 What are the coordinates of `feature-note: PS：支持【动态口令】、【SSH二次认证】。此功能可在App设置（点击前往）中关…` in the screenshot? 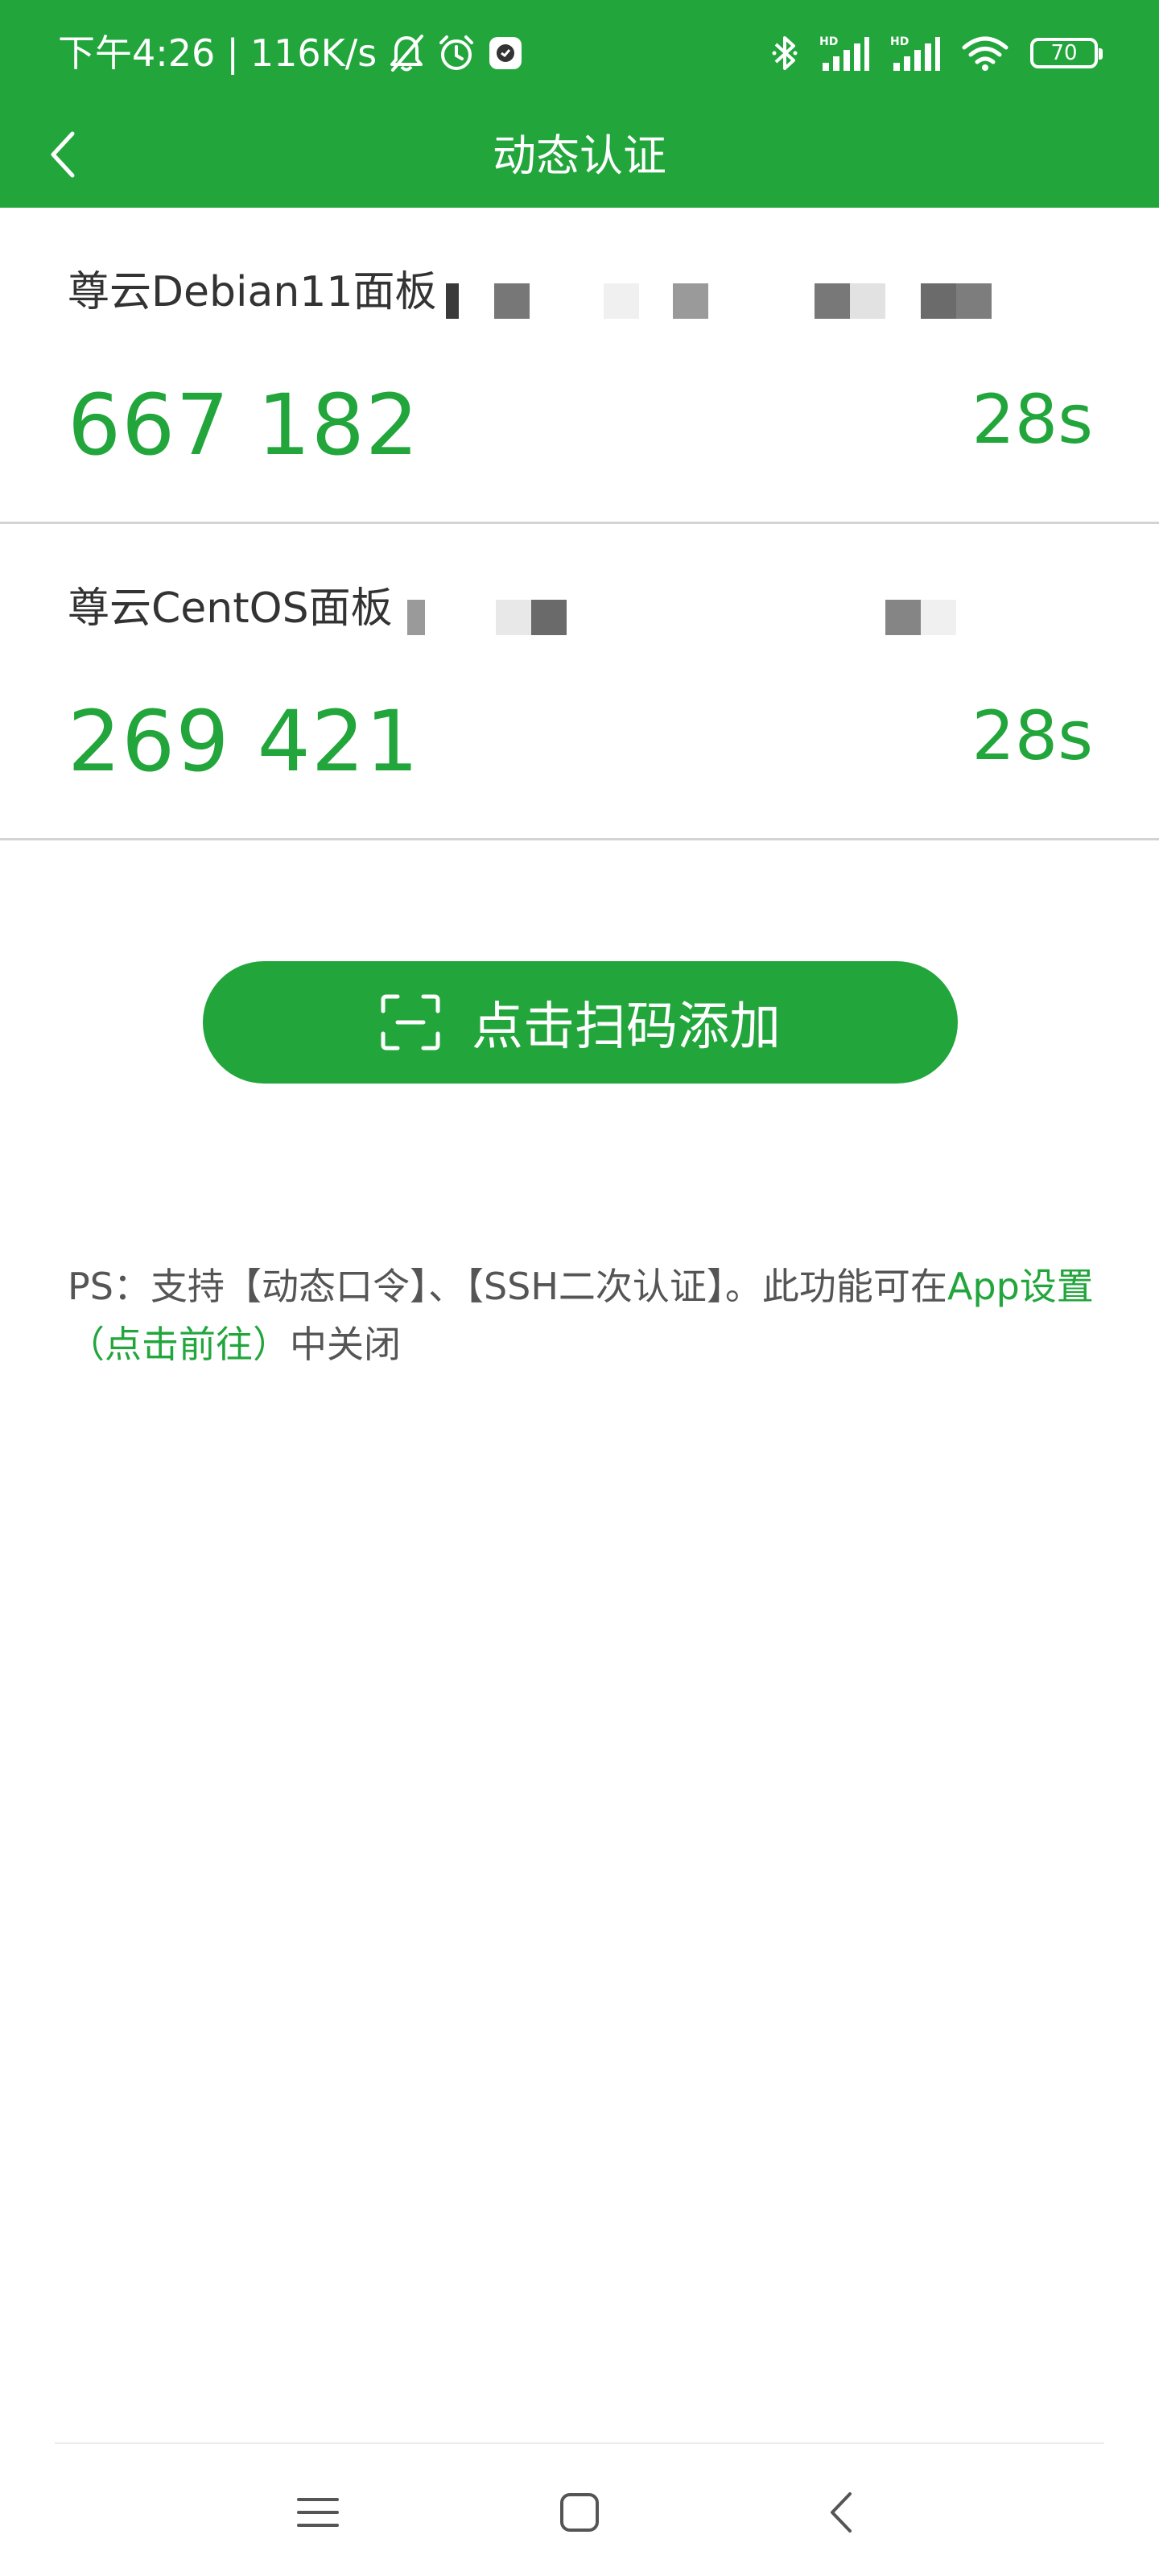 It's located at (613, 1315).